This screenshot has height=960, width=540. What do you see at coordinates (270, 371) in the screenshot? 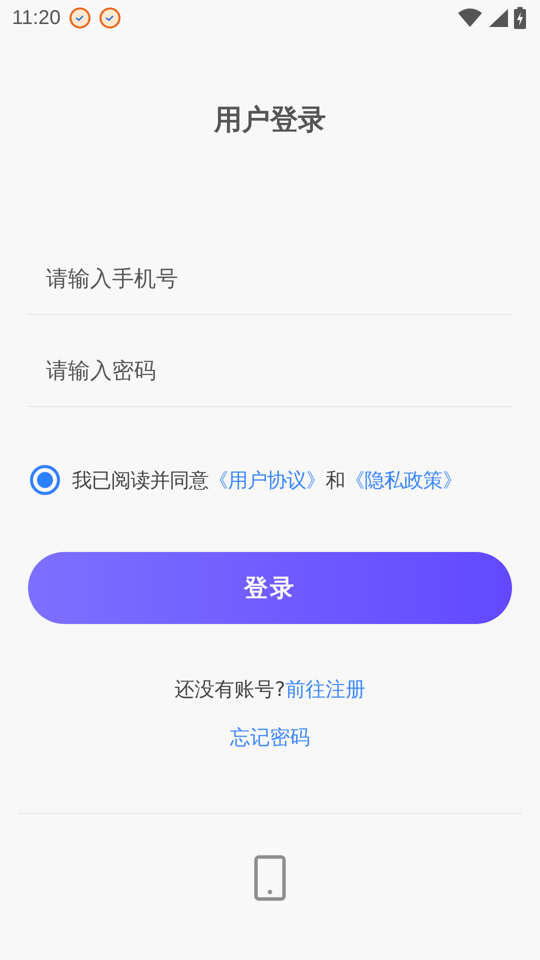
I see `input-field: 请输入密码` at bounding box center [270, 371].